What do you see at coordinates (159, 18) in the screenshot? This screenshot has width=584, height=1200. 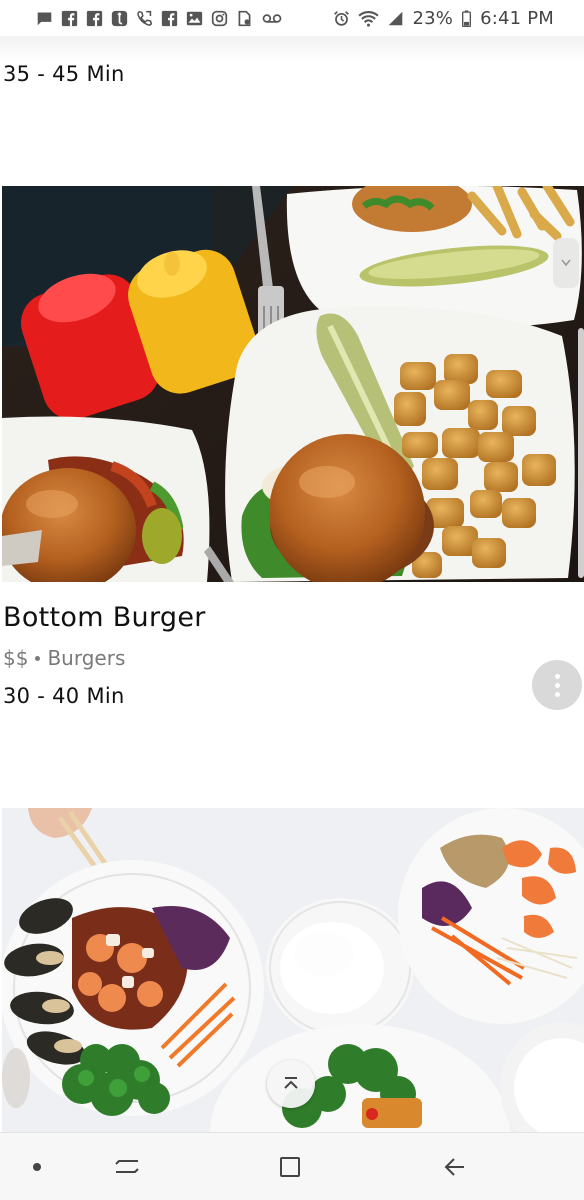 I see `notification-icons` at bounding box center [159, 18].